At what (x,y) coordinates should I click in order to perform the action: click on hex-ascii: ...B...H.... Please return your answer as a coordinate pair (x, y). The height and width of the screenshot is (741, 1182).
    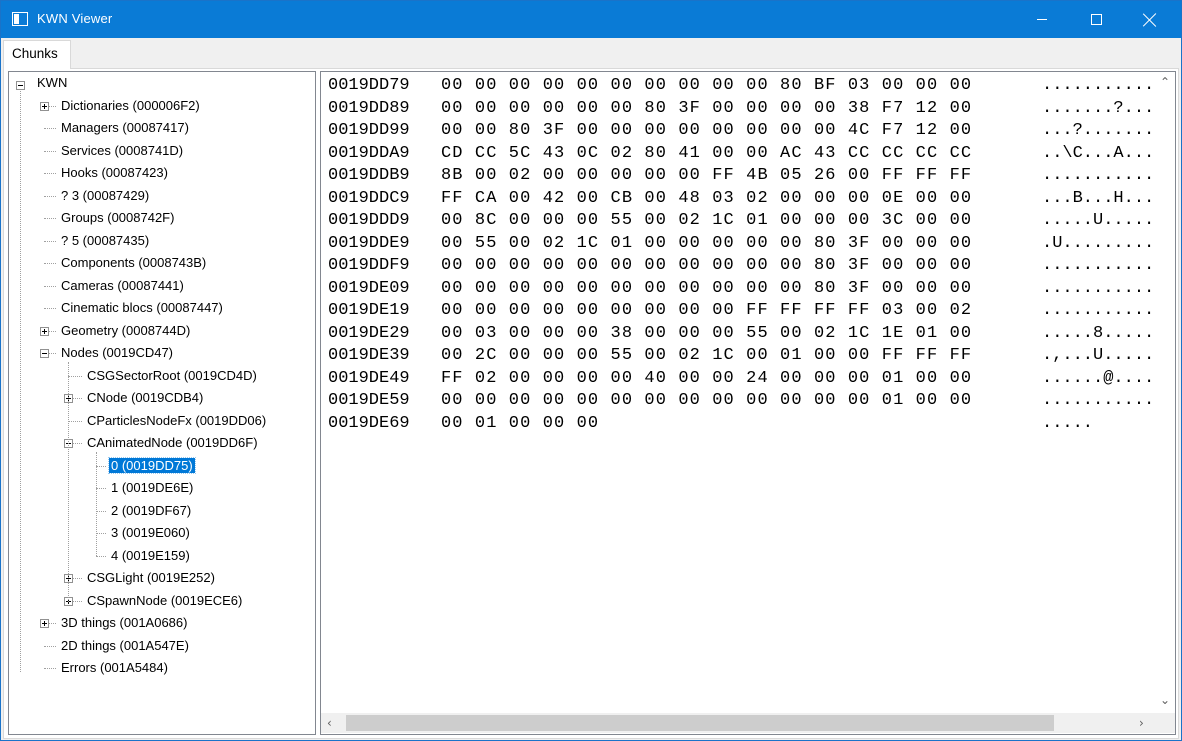
    Looking at the image, I should click on (1098, 198).